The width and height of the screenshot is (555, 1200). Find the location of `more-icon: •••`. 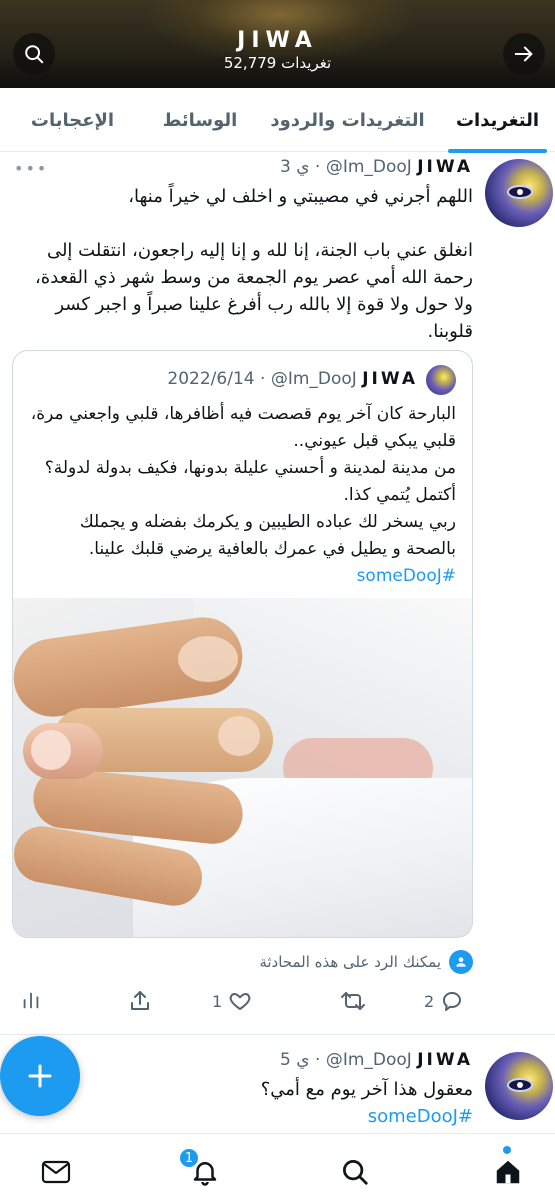

more-icon: ••• is located at coordinates (31, 168).